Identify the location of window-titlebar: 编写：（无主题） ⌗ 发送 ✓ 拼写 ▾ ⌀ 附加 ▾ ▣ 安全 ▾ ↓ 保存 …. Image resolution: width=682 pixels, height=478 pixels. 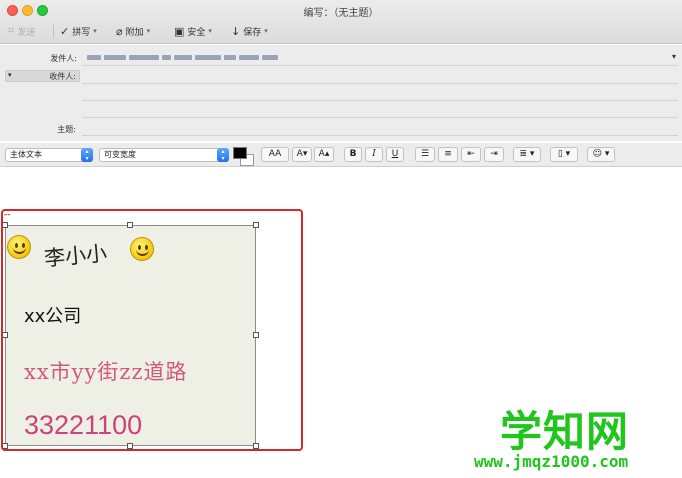
(341, 22).